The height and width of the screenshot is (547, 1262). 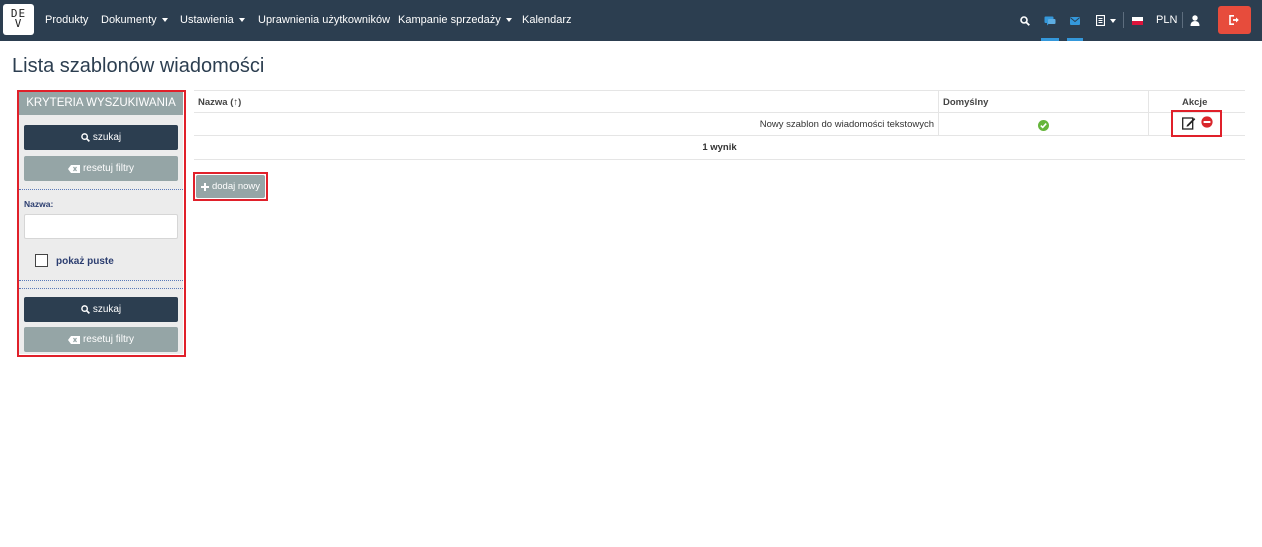 I want to click on show-empty-label: pokaż puste, so click(x=85, y=261).